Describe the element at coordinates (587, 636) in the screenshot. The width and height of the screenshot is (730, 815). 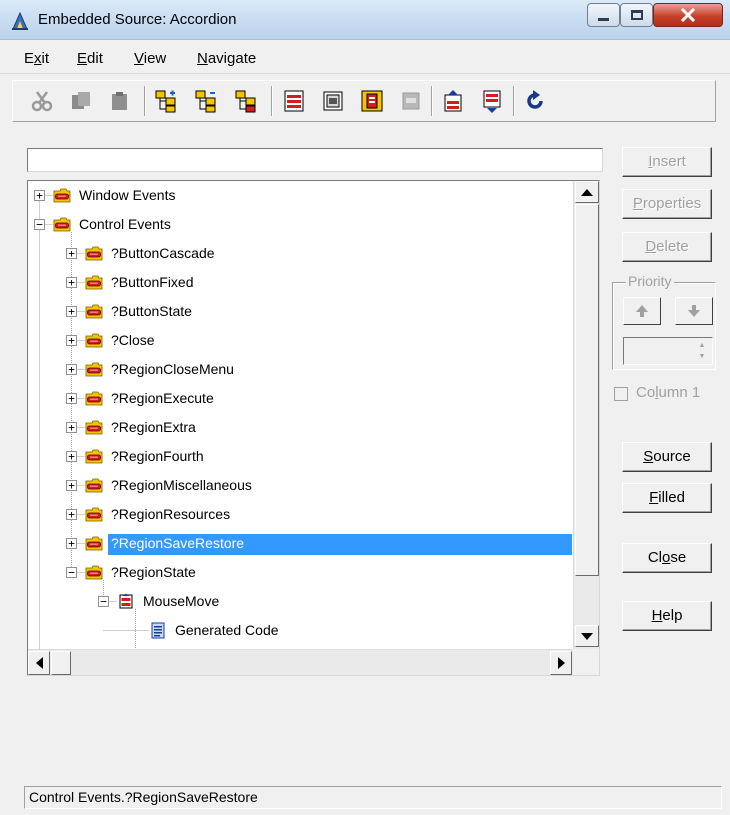
I see `scroll-down-button` at that location.